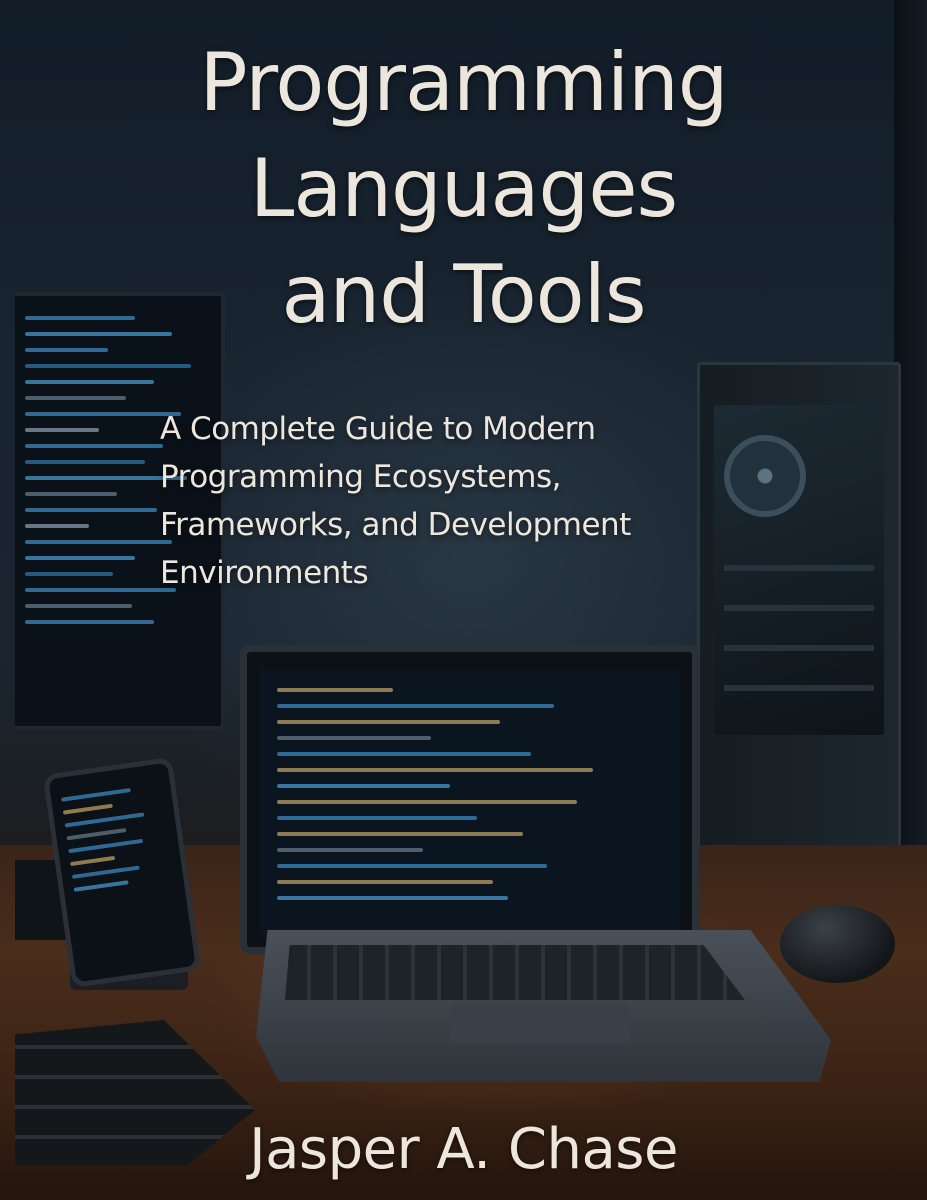 This screenshot has width=927, height=1200. Describe the element at coordinates (264, 573) in the screenshot. I see `subtitle-line: Environments` at that location.